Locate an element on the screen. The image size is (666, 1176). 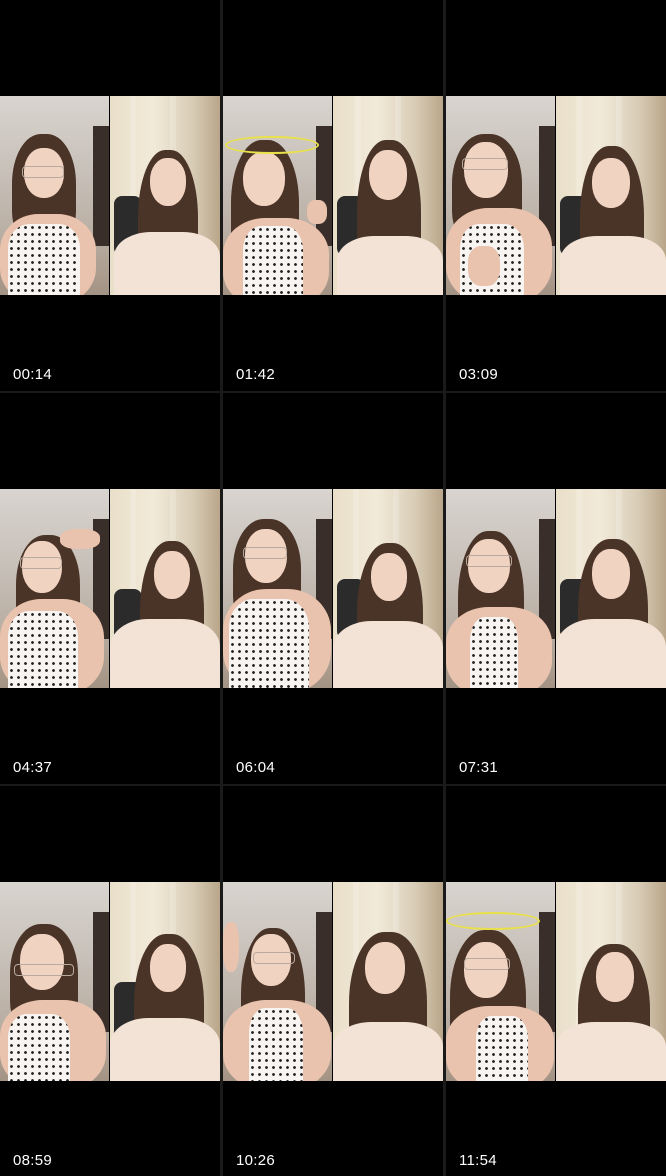
thumbnail-cell: 03:09 is located at coordinates (556, 195).